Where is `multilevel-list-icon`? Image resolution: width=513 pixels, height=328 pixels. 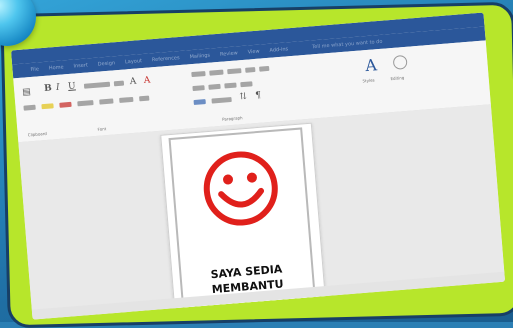 multilevel-list-icon is located at coordinates (234, 71).